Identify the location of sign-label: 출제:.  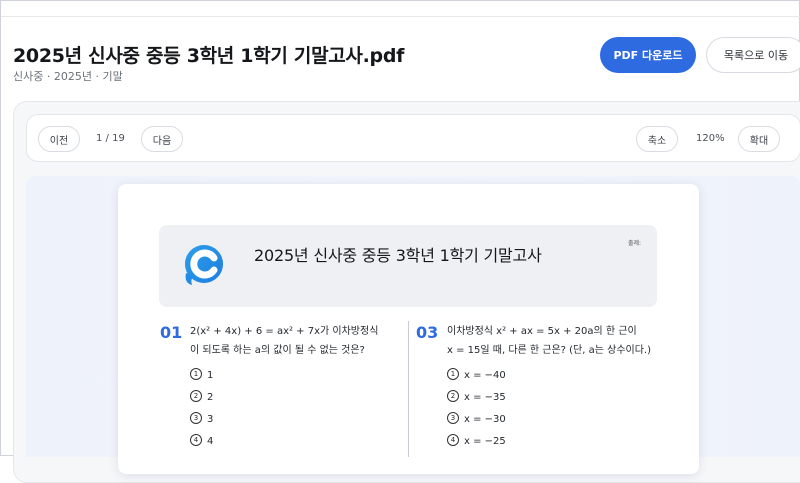
(635, 243).